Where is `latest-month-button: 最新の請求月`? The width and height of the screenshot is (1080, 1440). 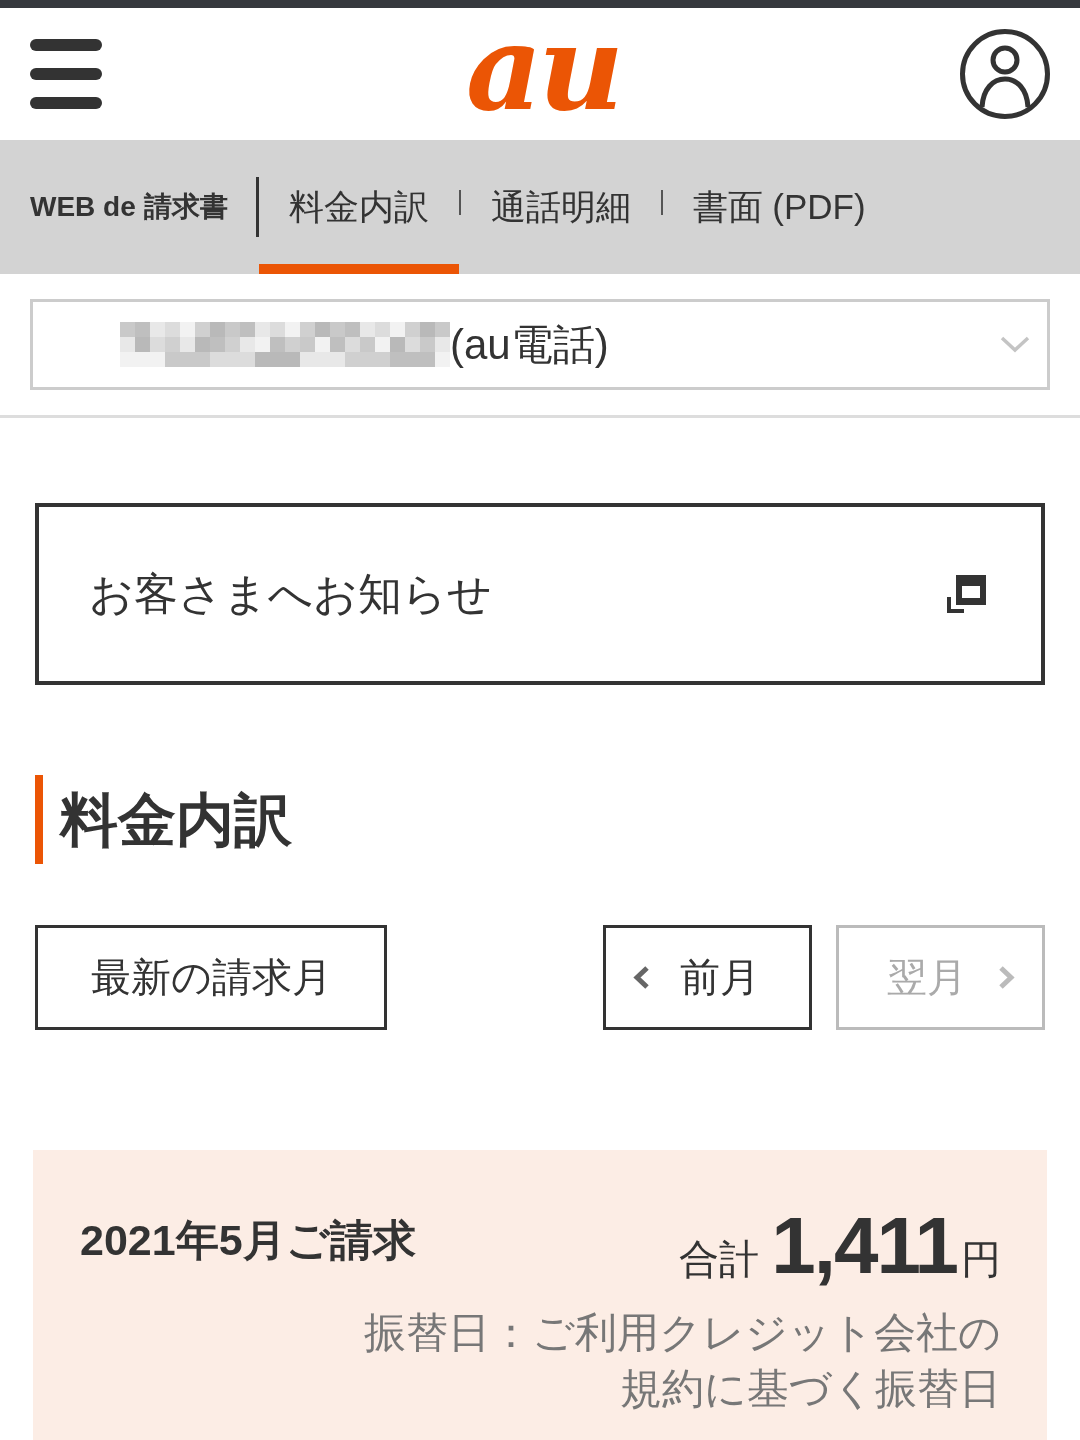
latest-month-button: 最新の請求月 is located at coordinates (211, 977).